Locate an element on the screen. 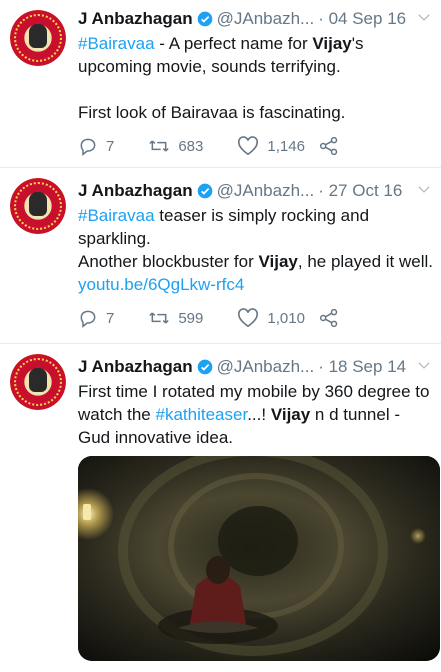 The image size is (441, 672). action-bar: 7 599 1,010 is located at coordinates (229, 318).